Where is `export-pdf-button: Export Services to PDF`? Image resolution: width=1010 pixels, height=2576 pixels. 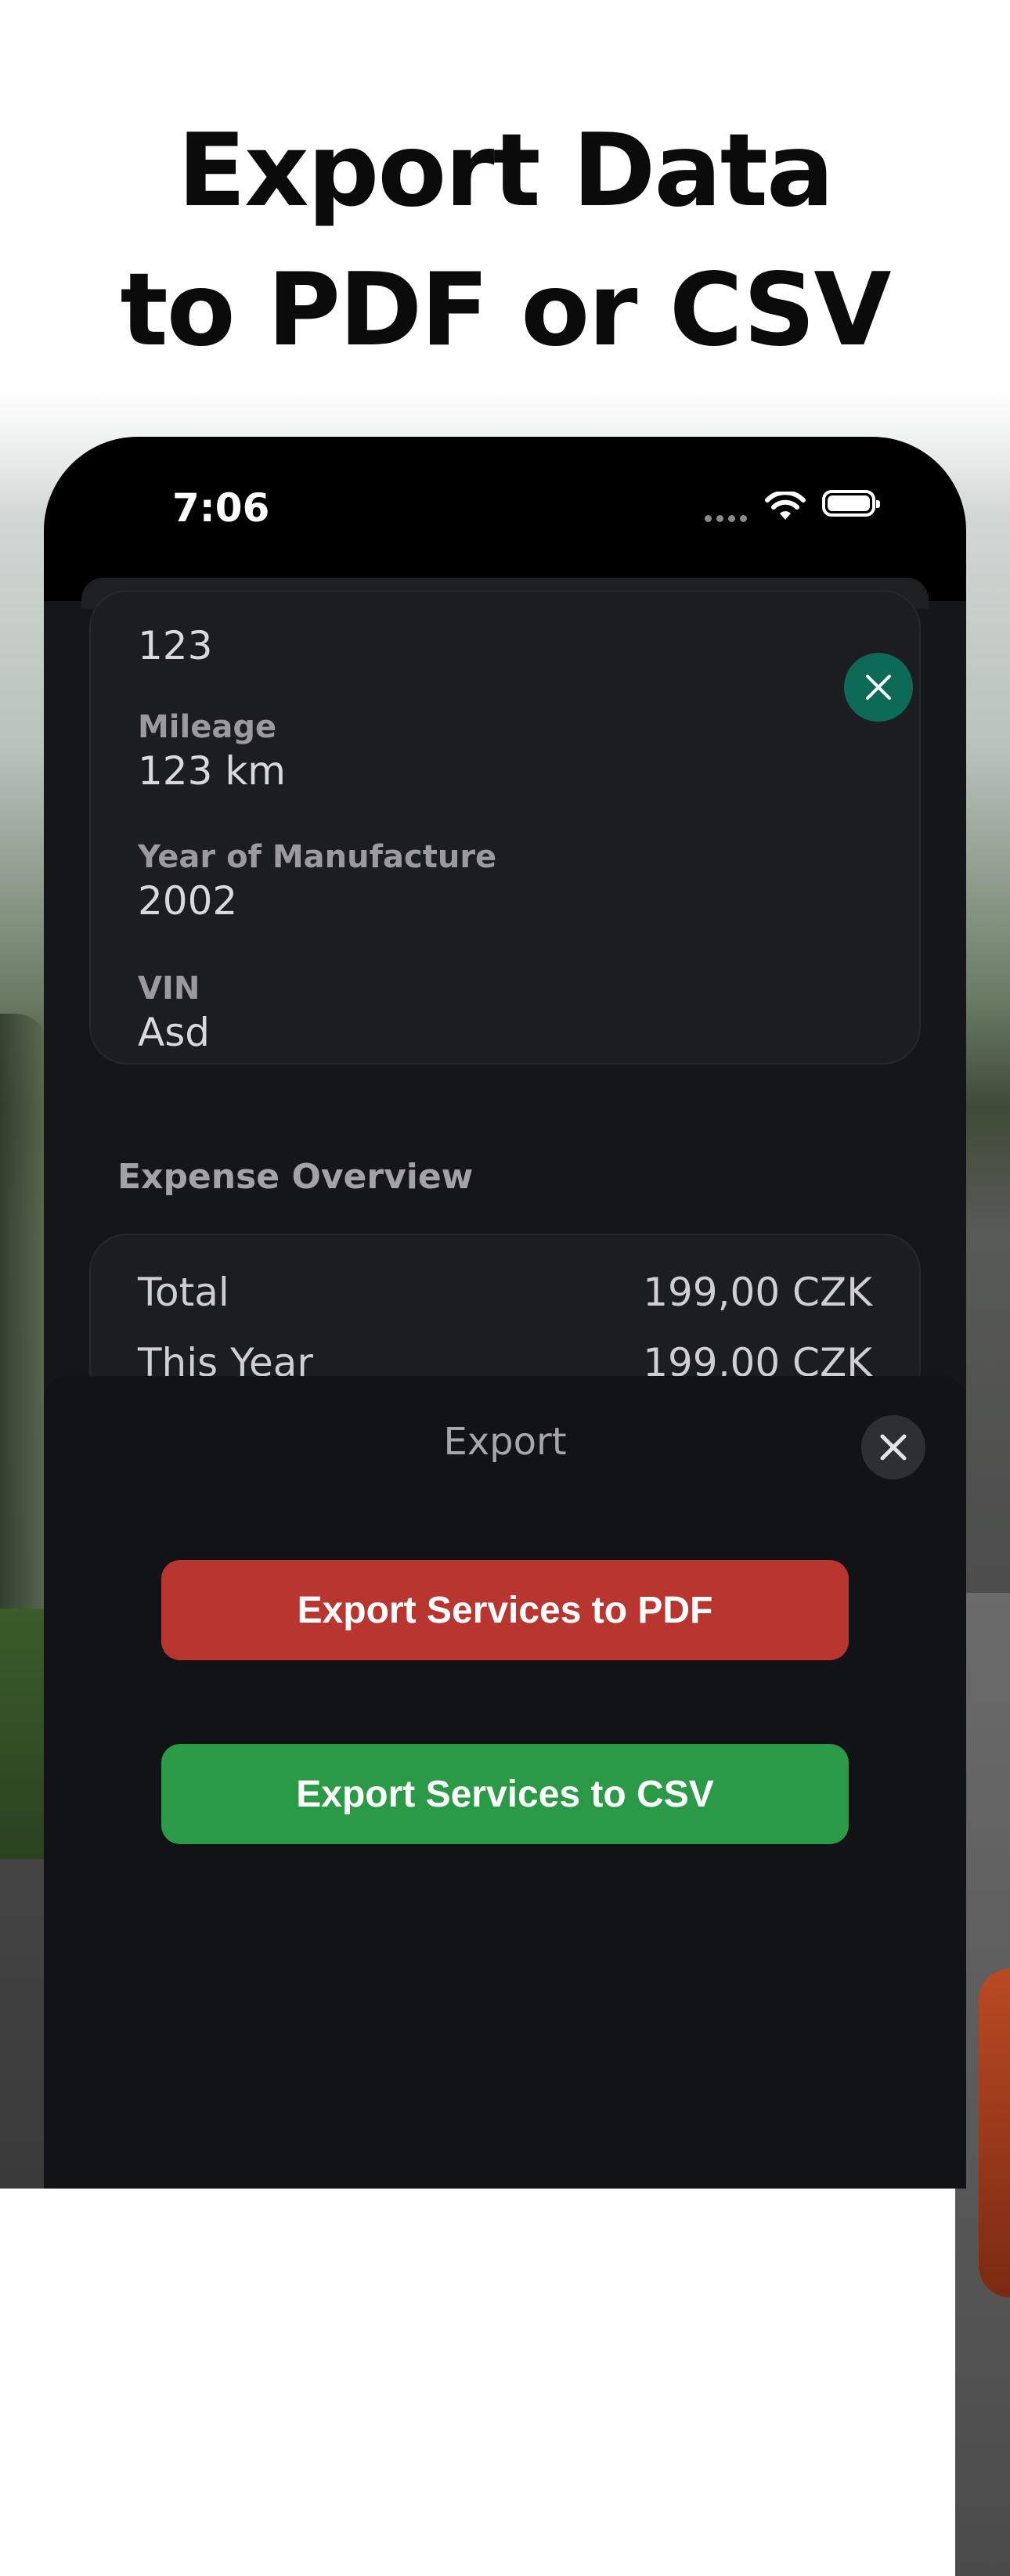 export-pdf-button: Export Services to PDF is located at coordinates (505, 1610).